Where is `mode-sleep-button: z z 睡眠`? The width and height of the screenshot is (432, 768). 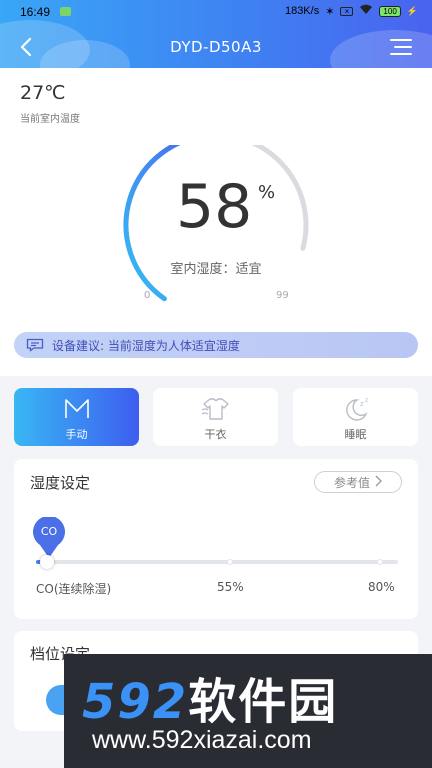 mode-sleep-button: z z 睡眠 is located at coordinates (355, 417).